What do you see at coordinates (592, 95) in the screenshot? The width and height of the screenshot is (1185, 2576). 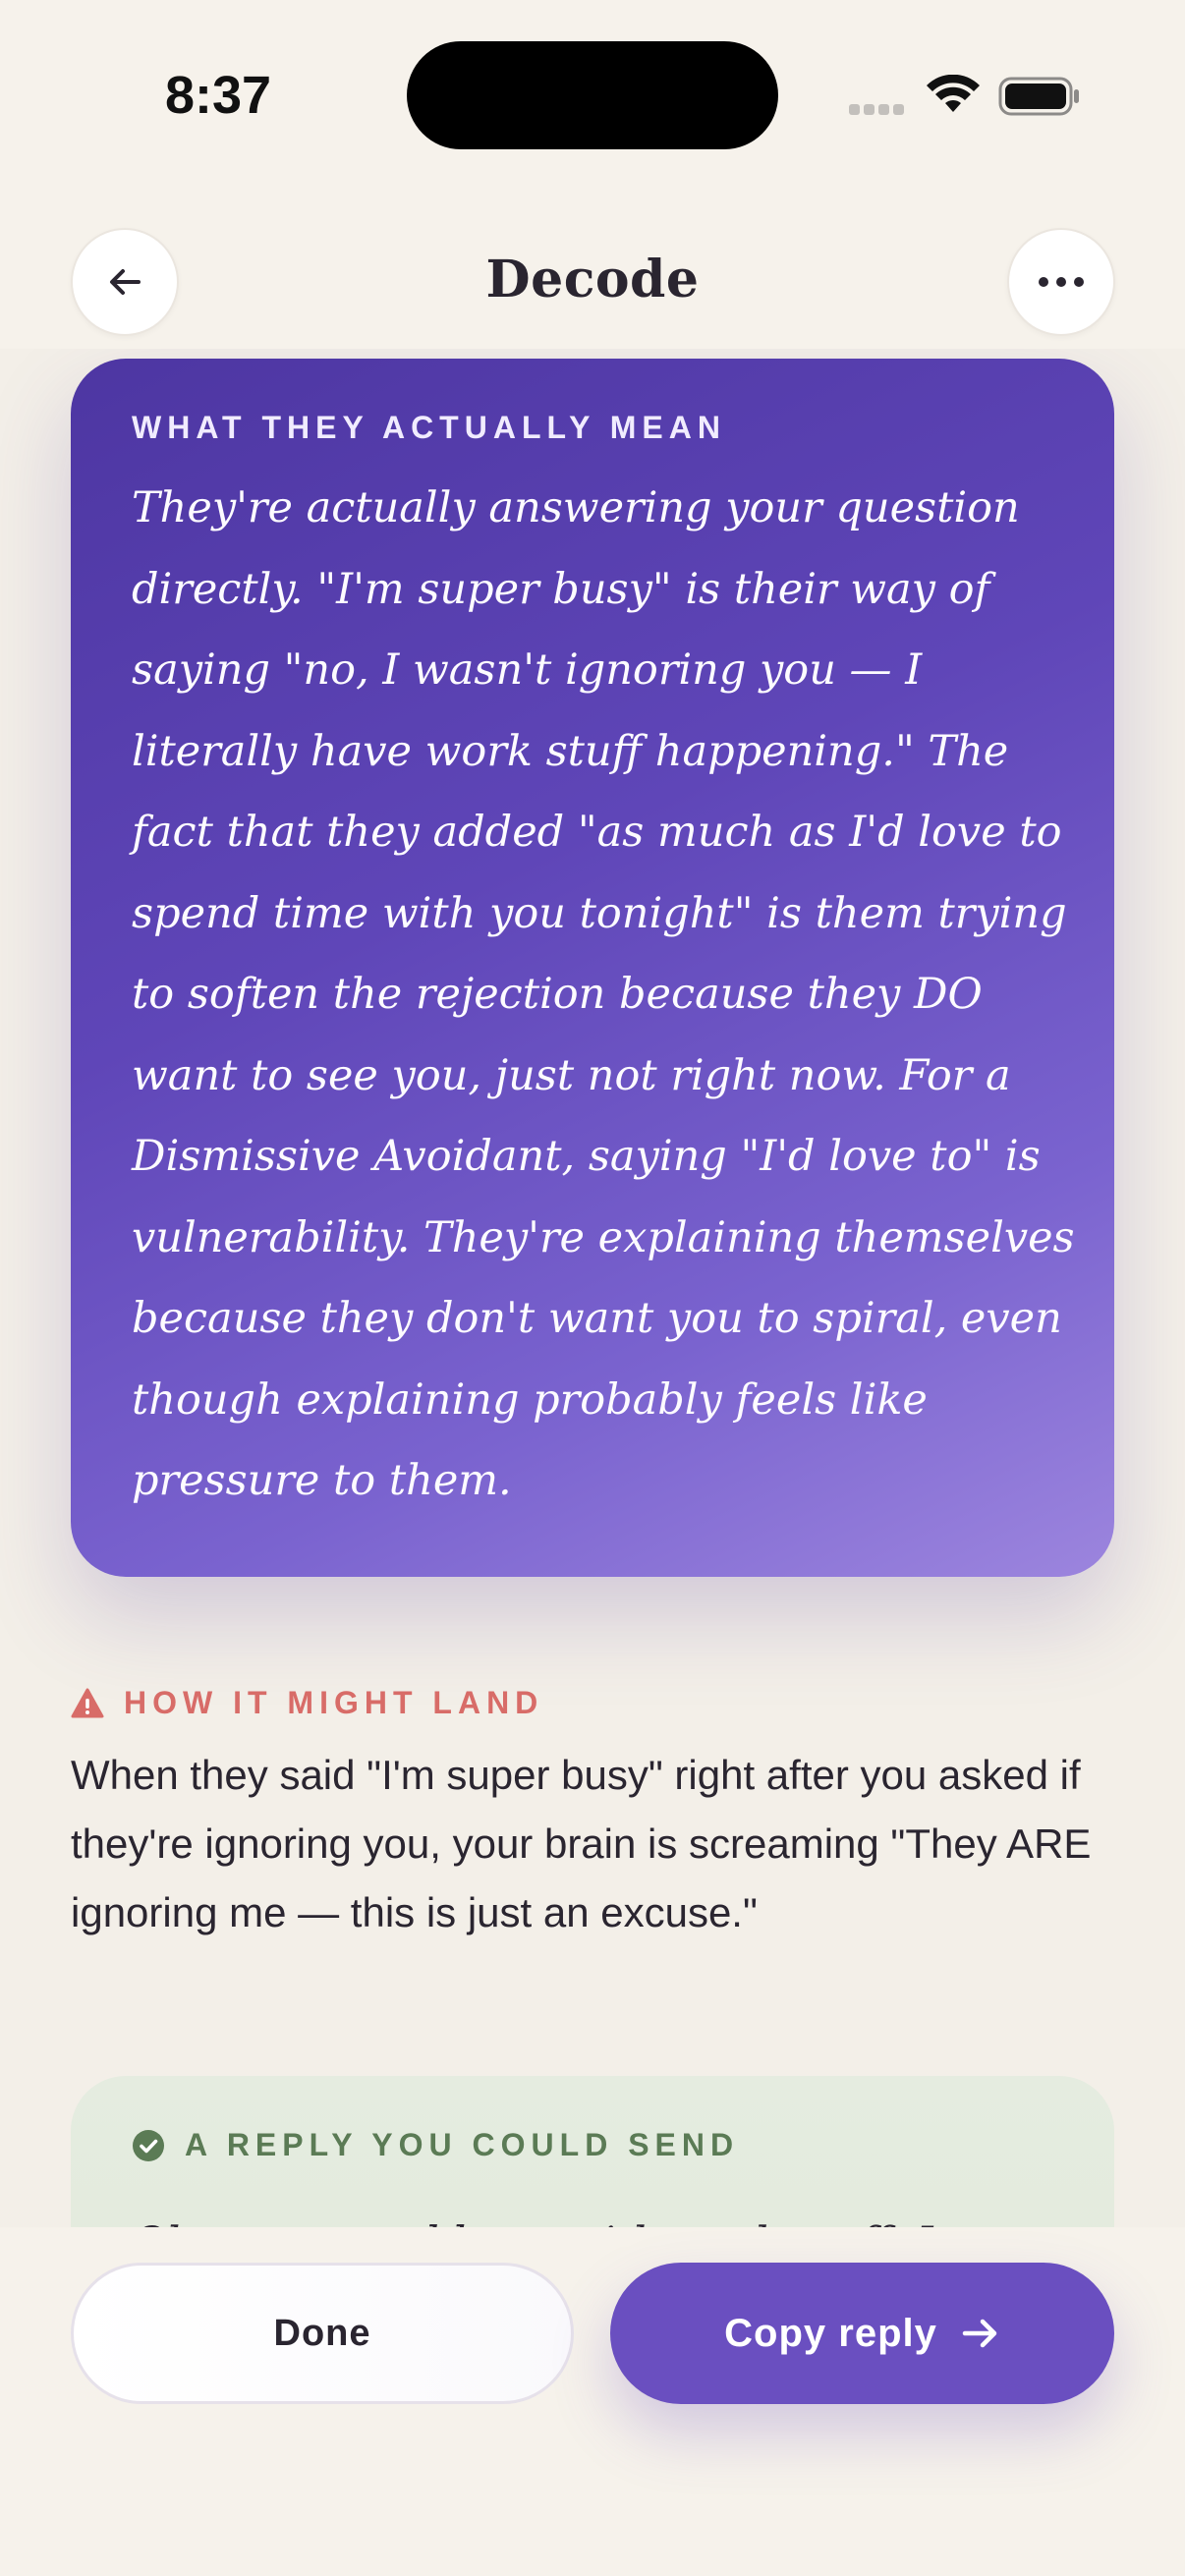 I see `dynamic-island` at bounding box center [592, 95].